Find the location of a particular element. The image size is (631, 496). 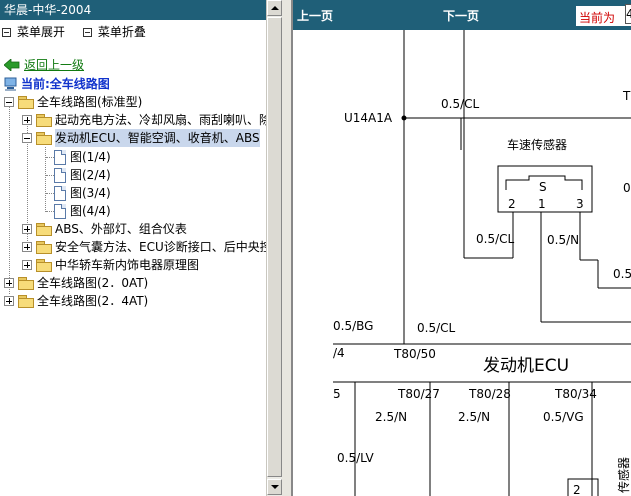

scroll-down-button is located at coordinates (274, 487).